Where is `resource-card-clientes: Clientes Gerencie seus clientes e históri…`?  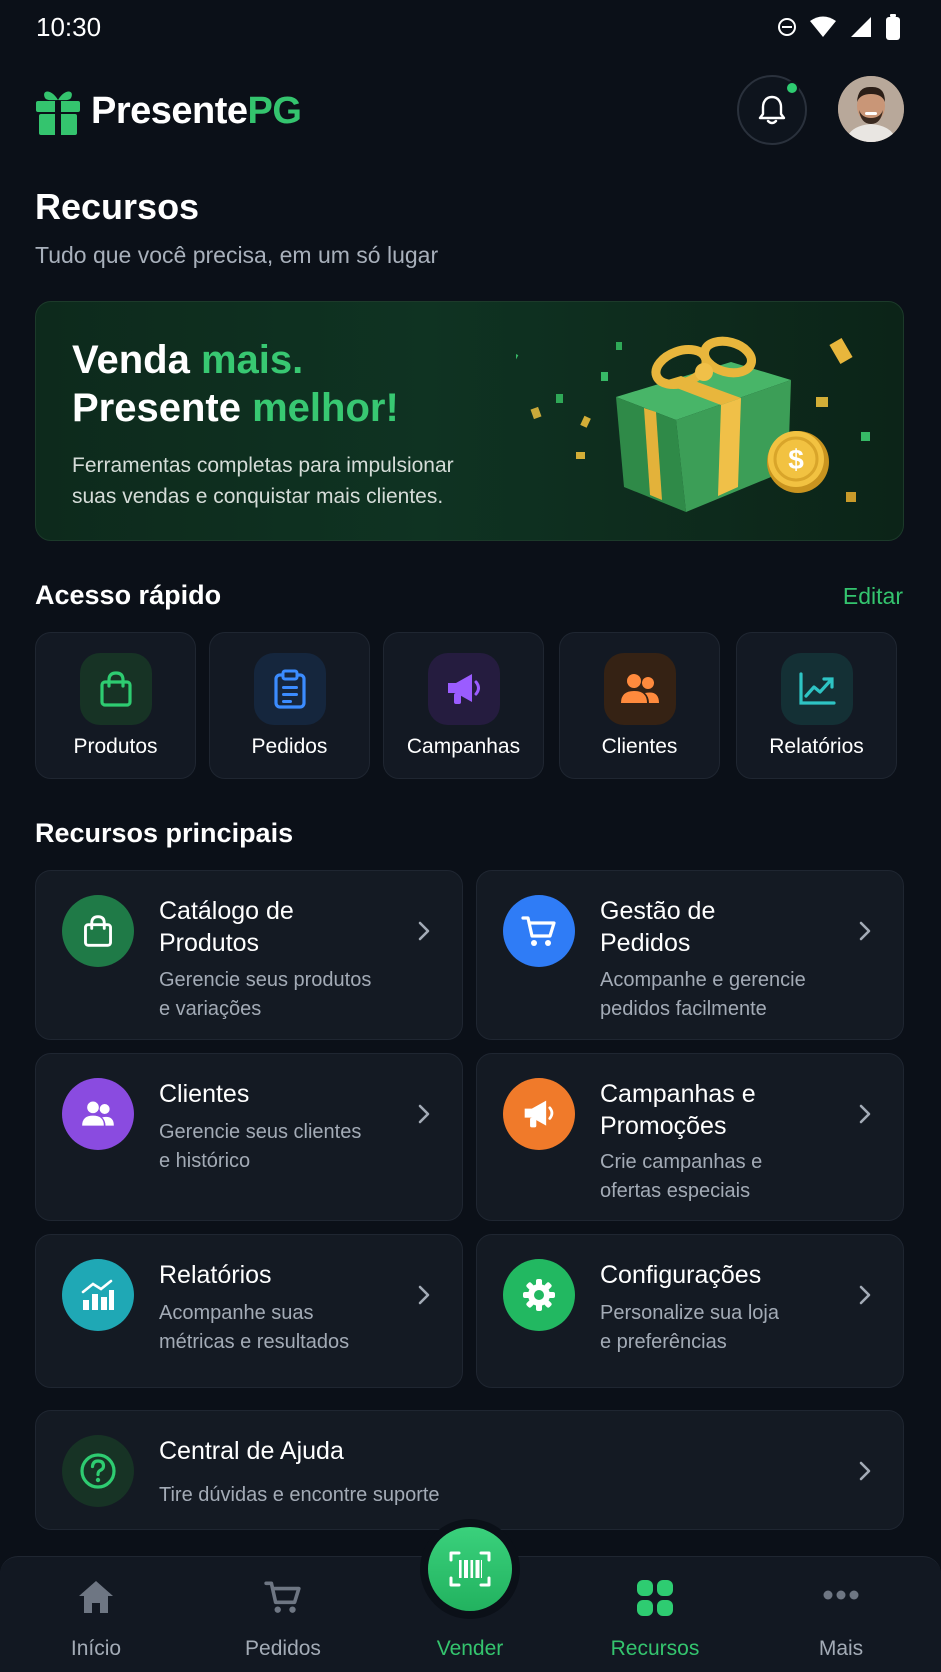 resource-card-clientes: Clientes Gerencie seus clientes e históri… is located at coordinates (249, 1137).